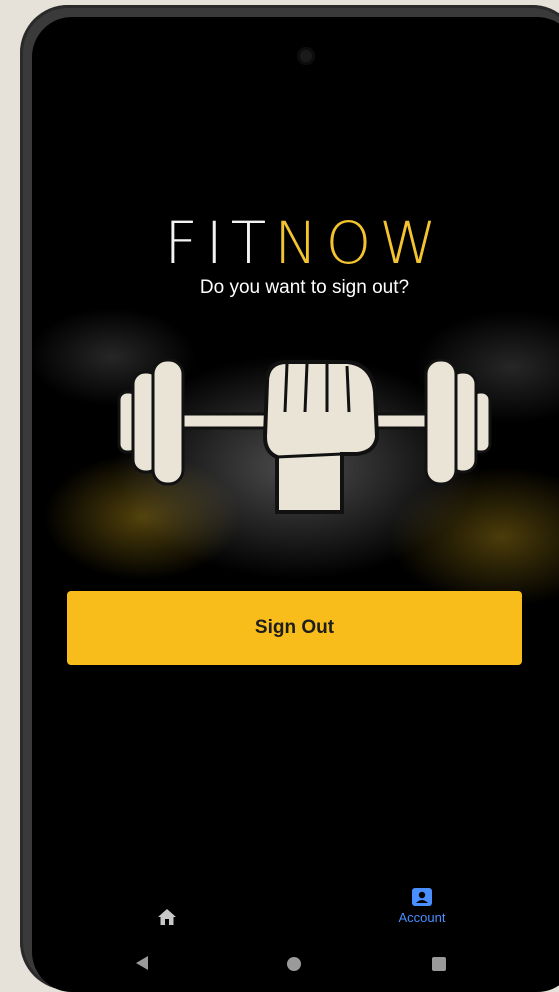  What do you see at coordinates (304, 287) in the screenshot?
I see `signout-prompt: Do you want to sign out?` at bounding box center [304, 287].